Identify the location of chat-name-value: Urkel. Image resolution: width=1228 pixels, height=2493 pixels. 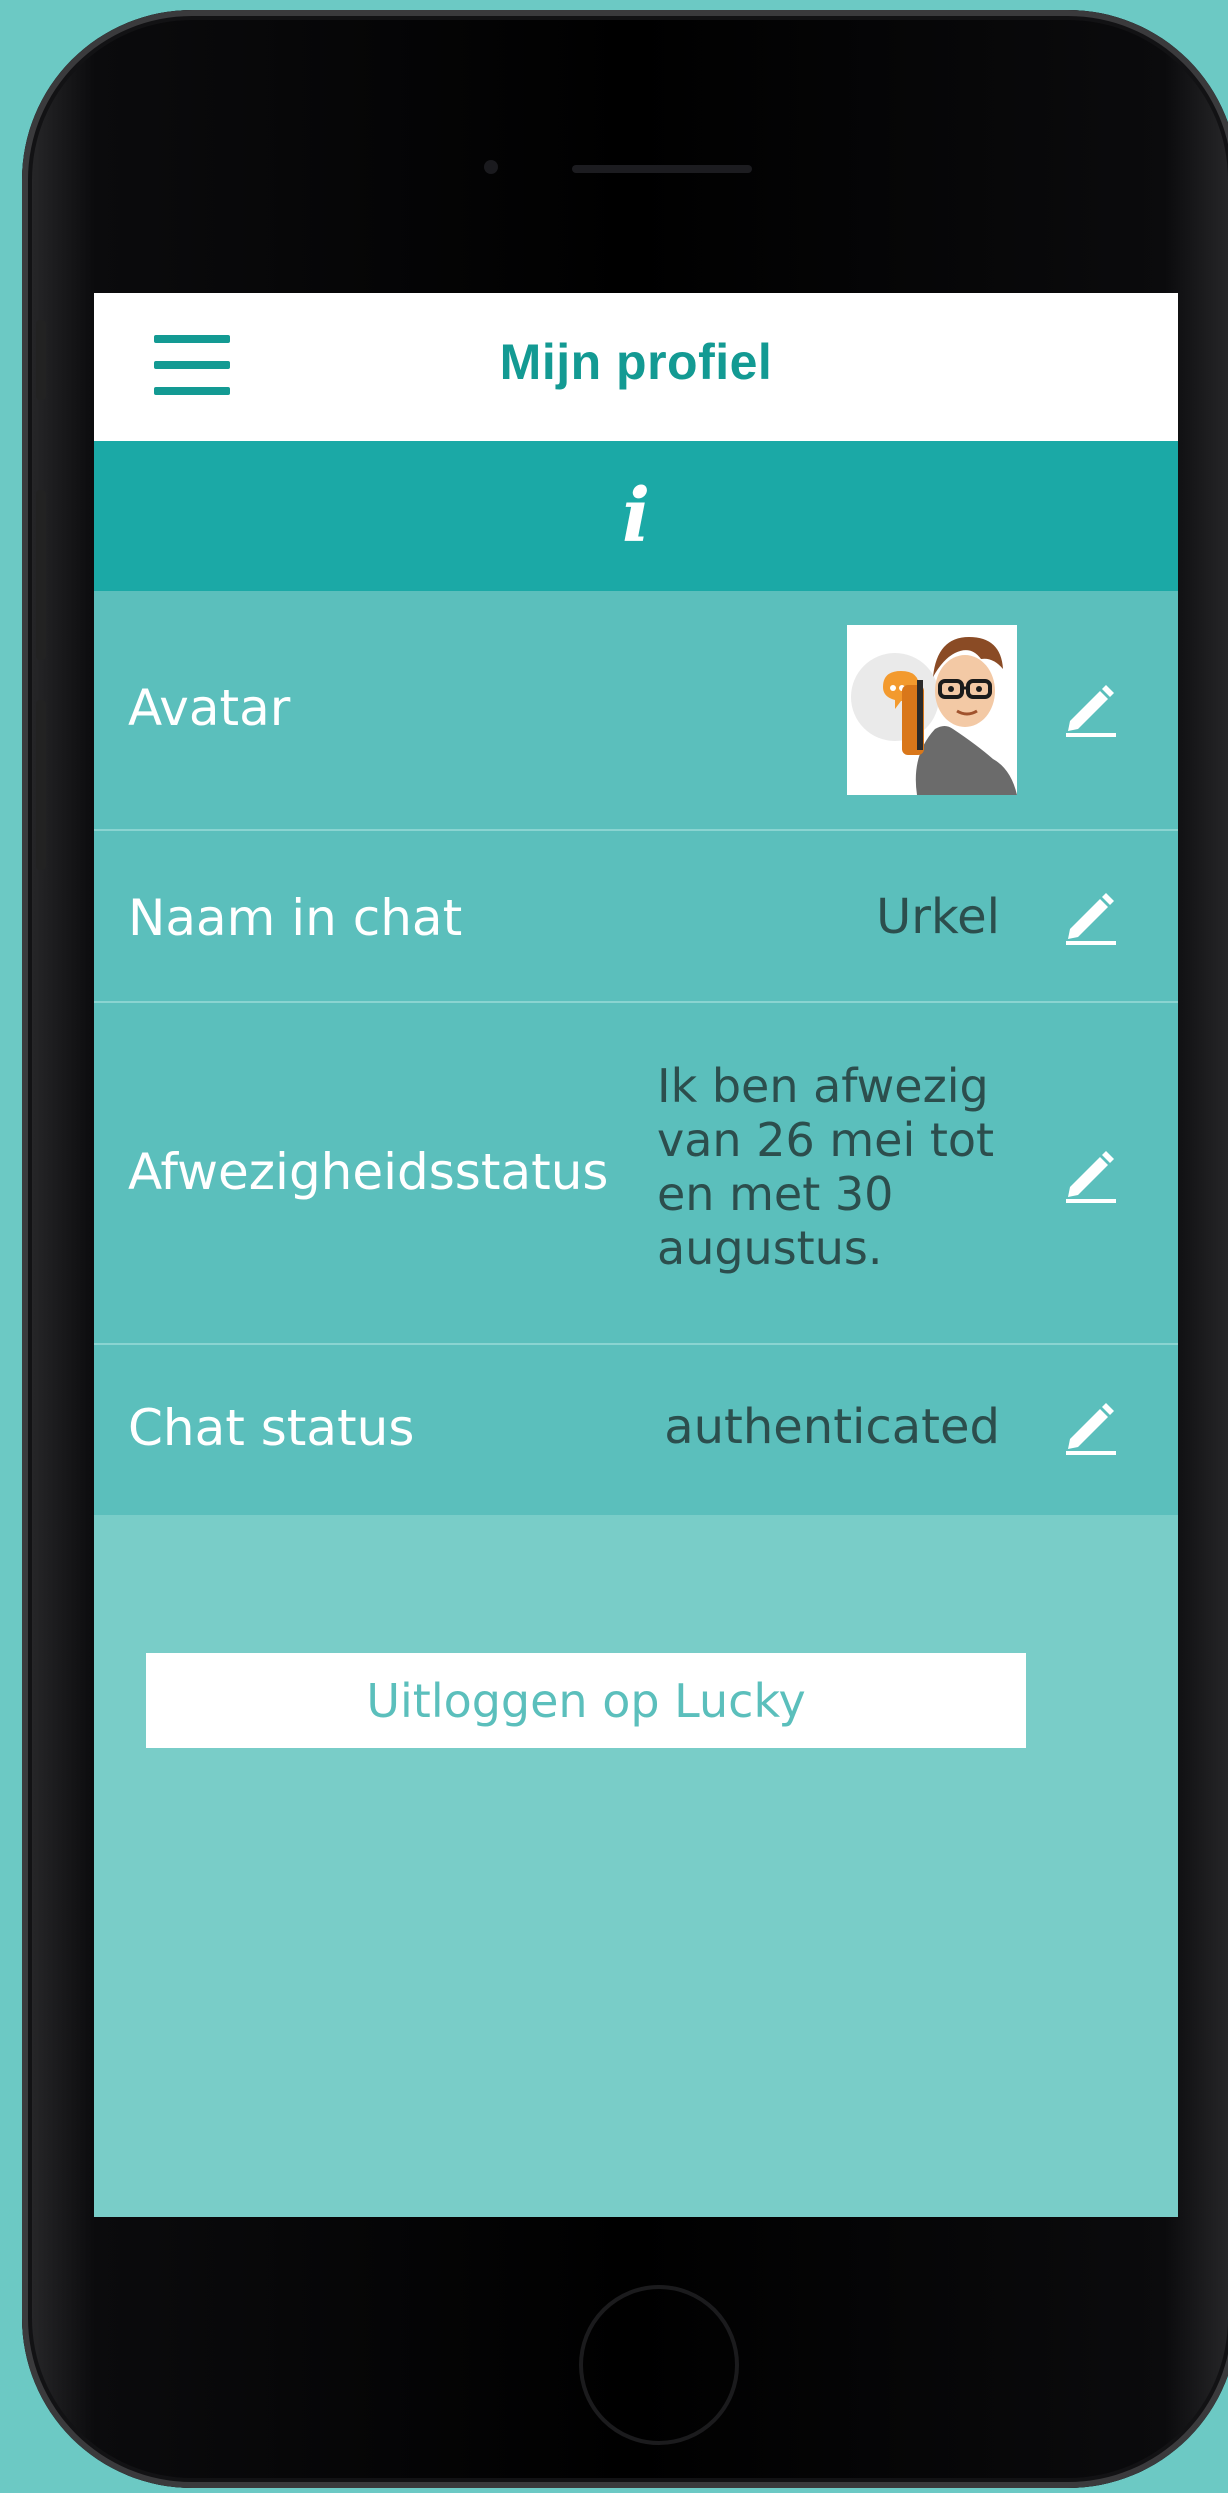
(938, 917).